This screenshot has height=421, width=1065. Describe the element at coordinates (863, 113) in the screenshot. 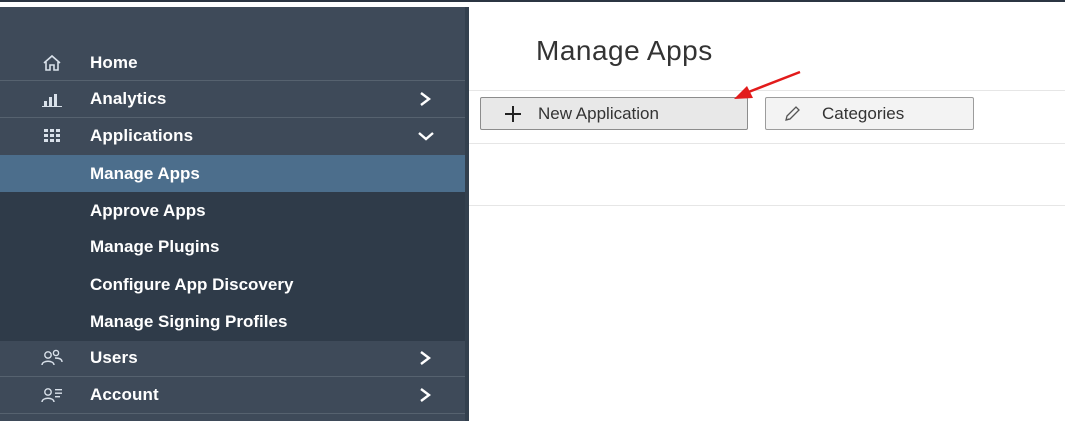

I see `categories-label: Categories` at that location.